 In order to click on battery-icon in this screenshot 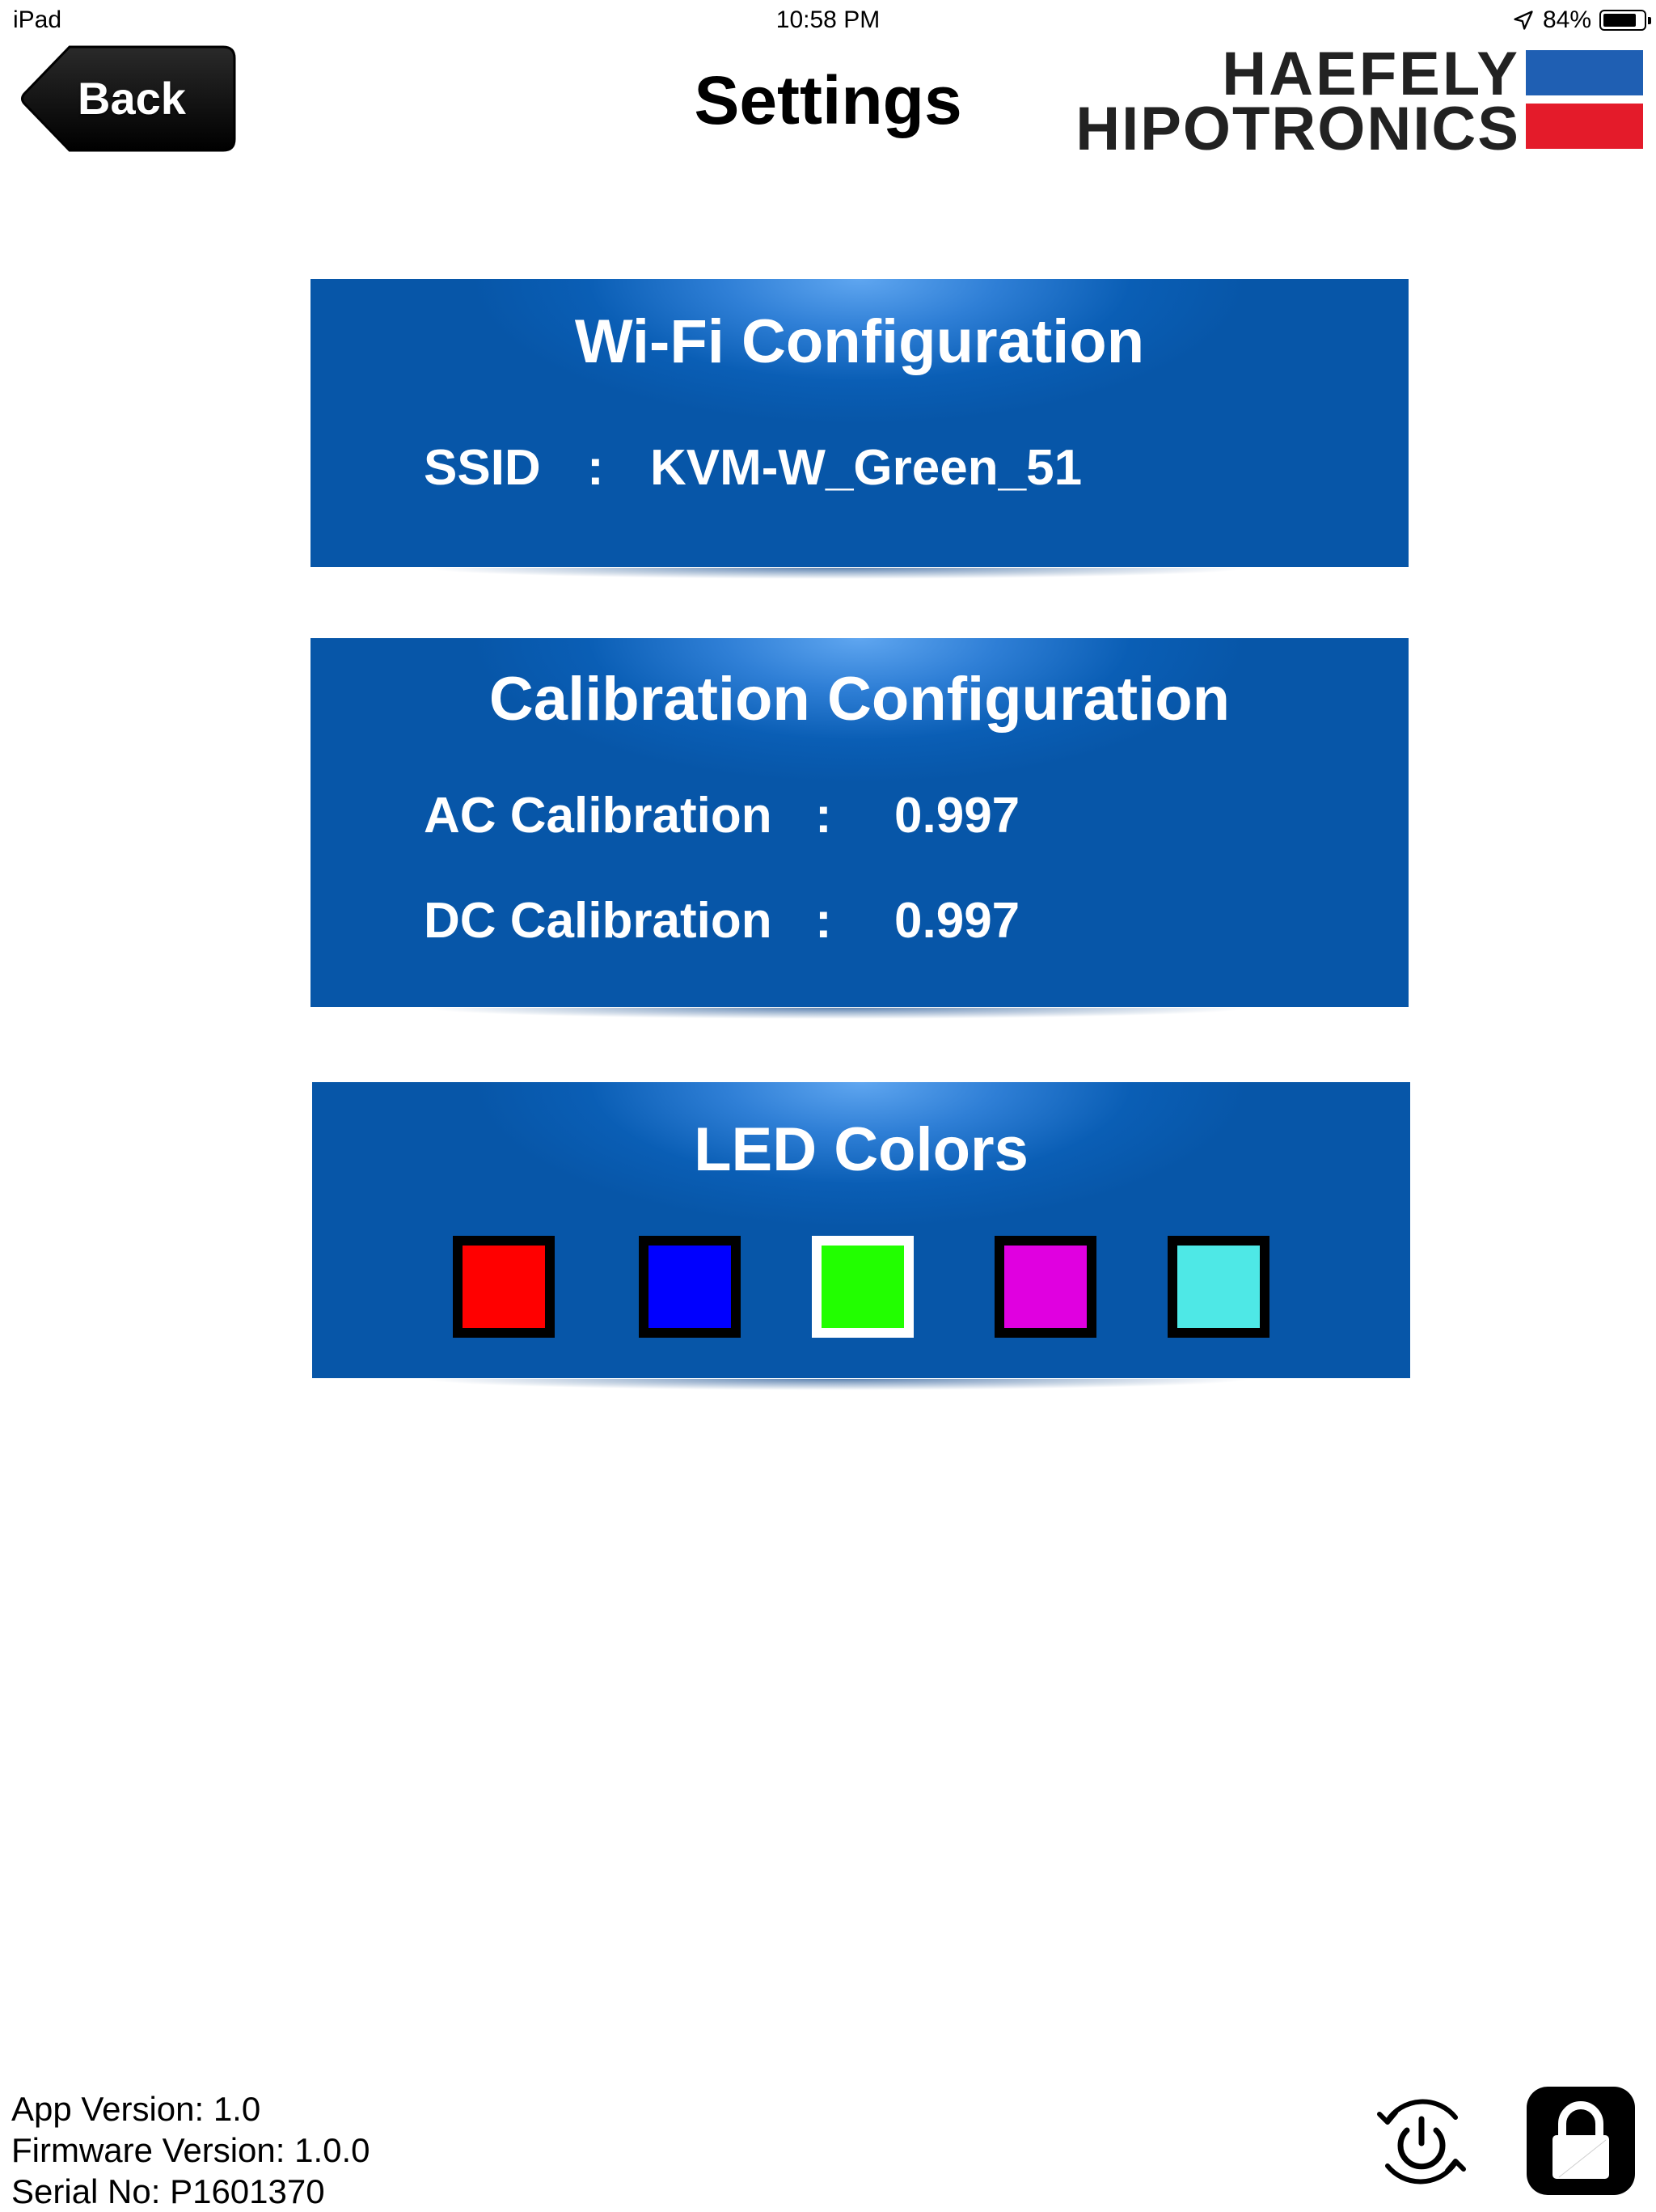, I will do `click(1625, 20)`.